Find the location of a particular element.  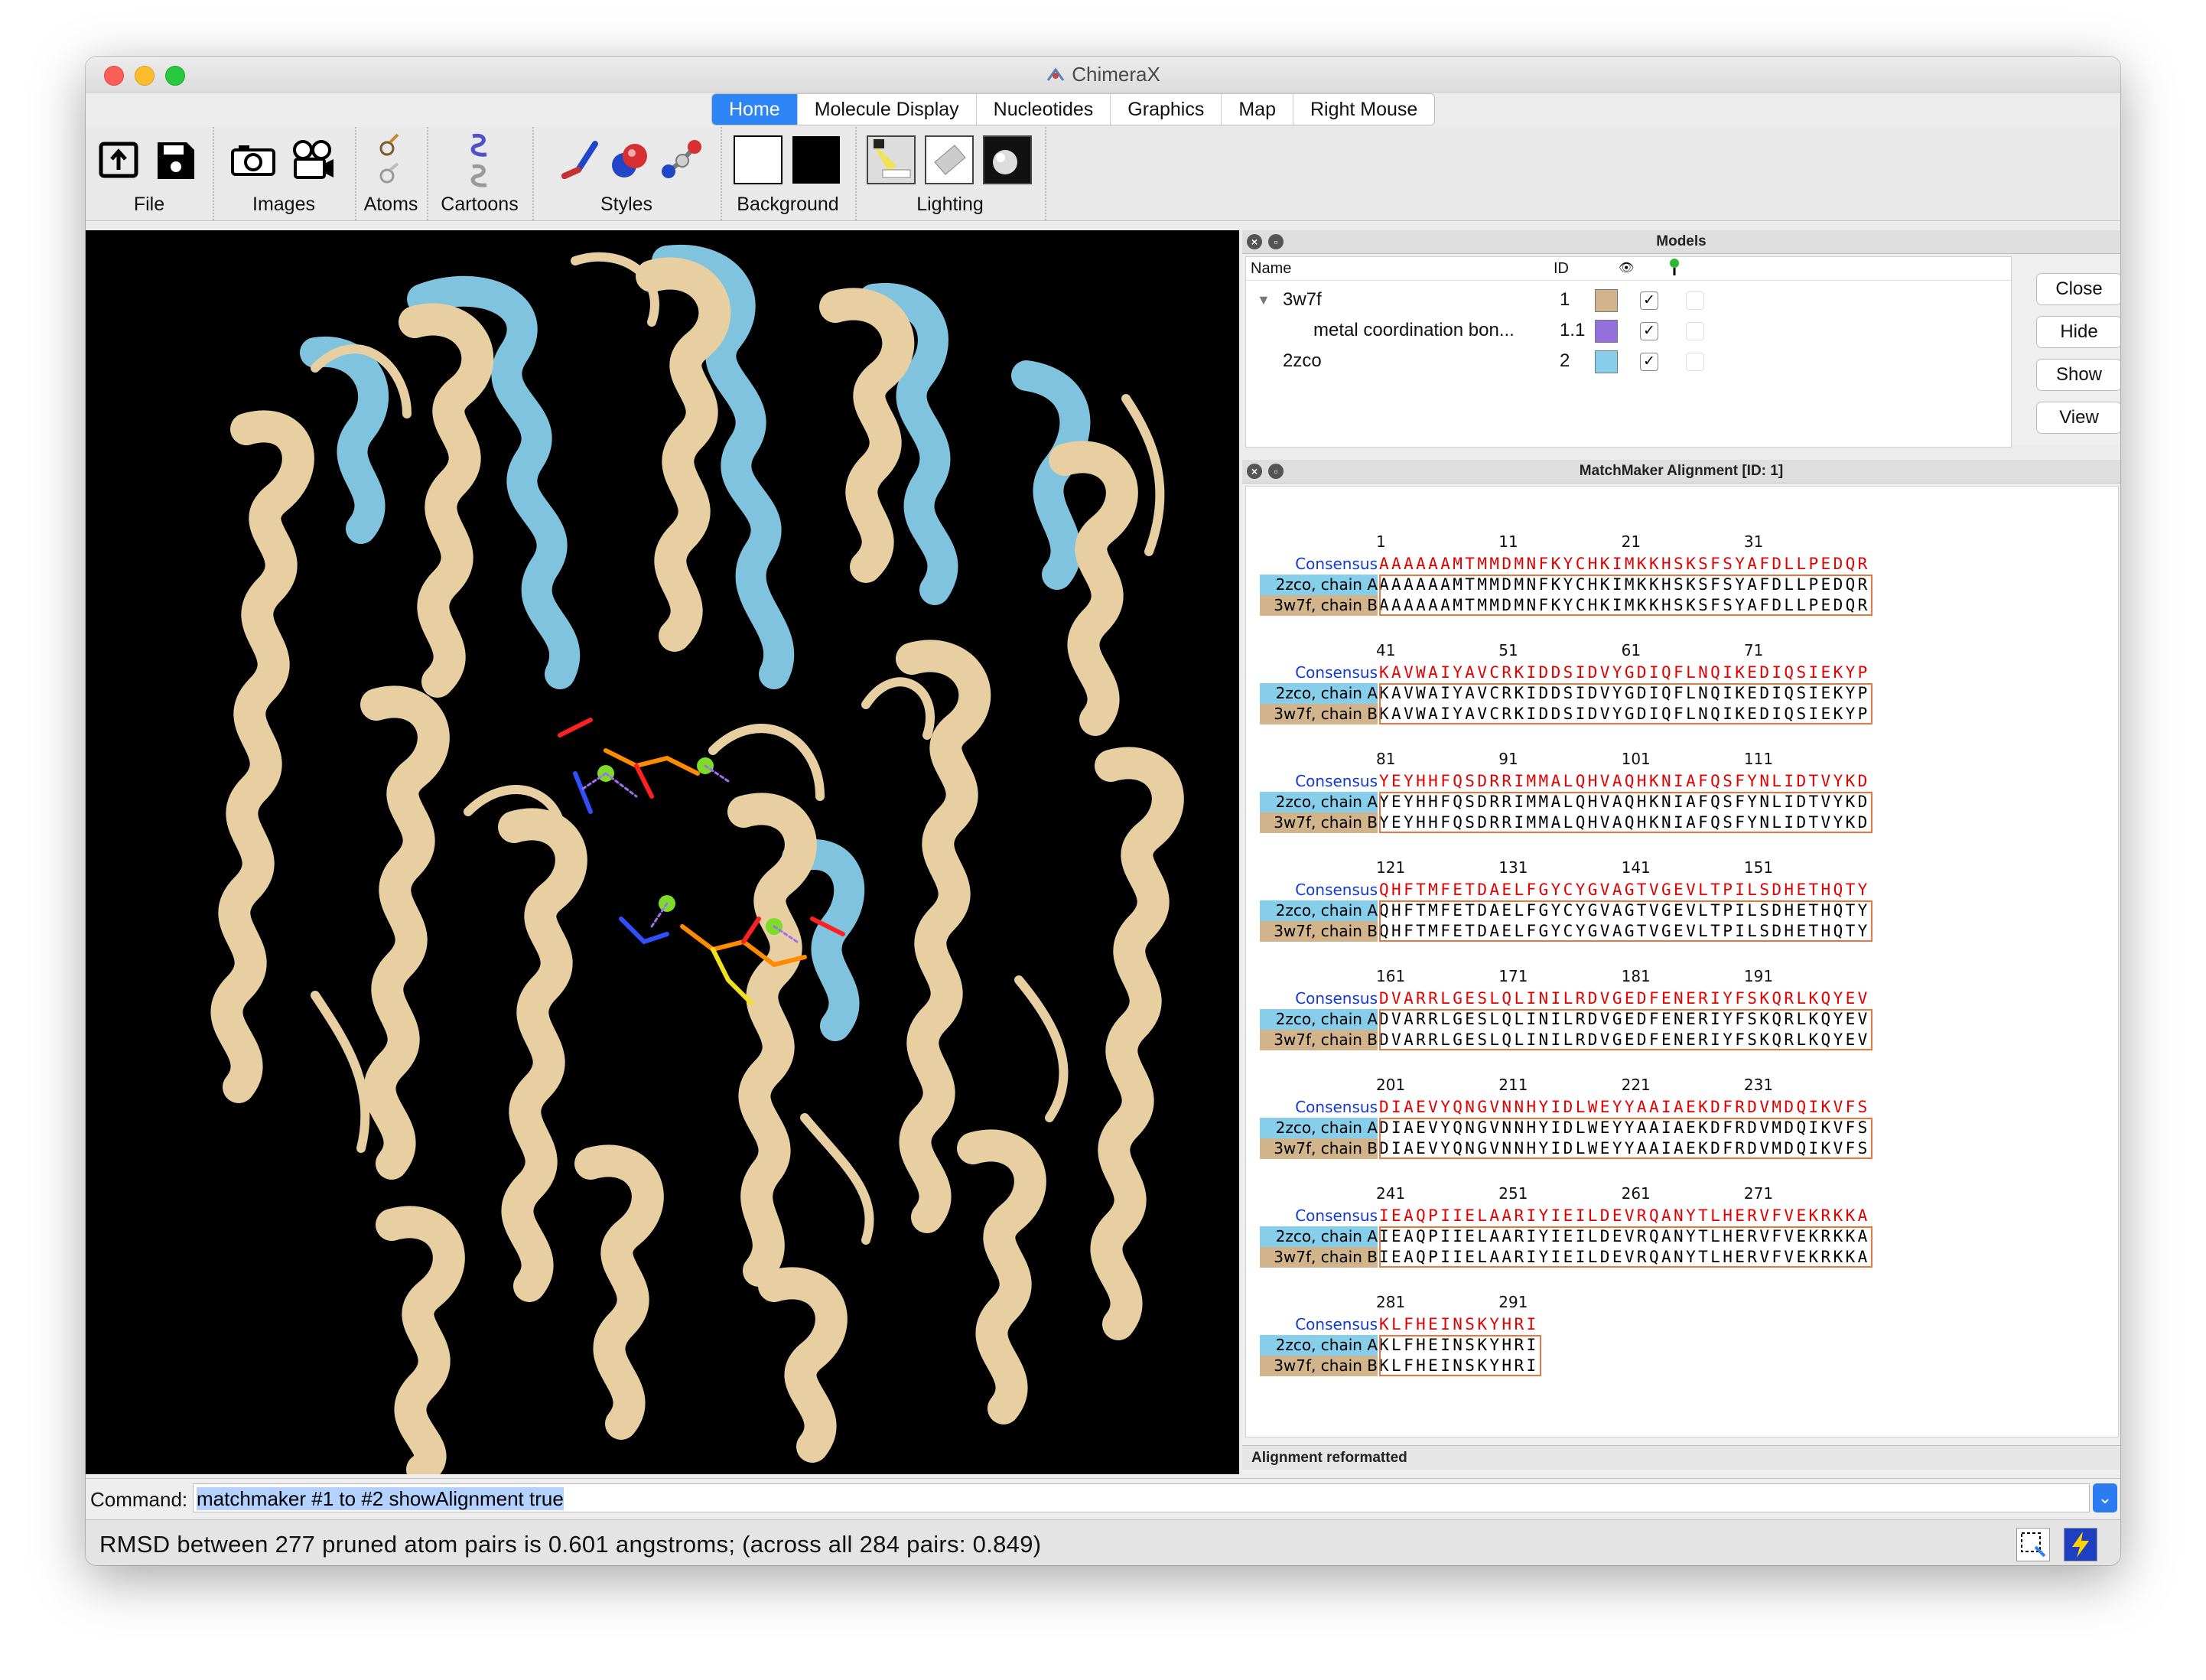

tab-right-mouse: Right Mouse is located at coordinates (1363, 109).